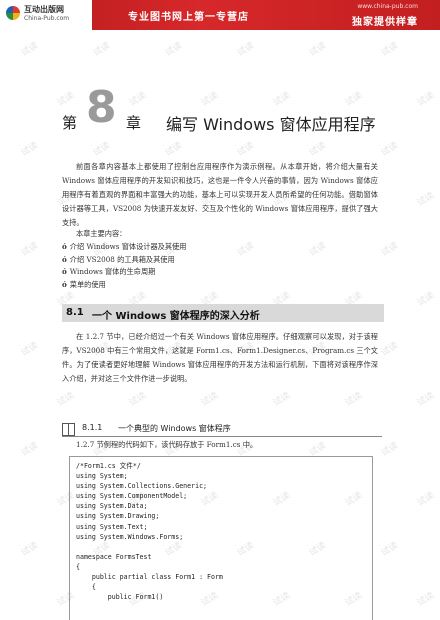 This screenshot has height=620, width=440. I want to click on subsection-heading: 8.1.1 一个典型的 Windows 窗体程序, so click(222, 430).